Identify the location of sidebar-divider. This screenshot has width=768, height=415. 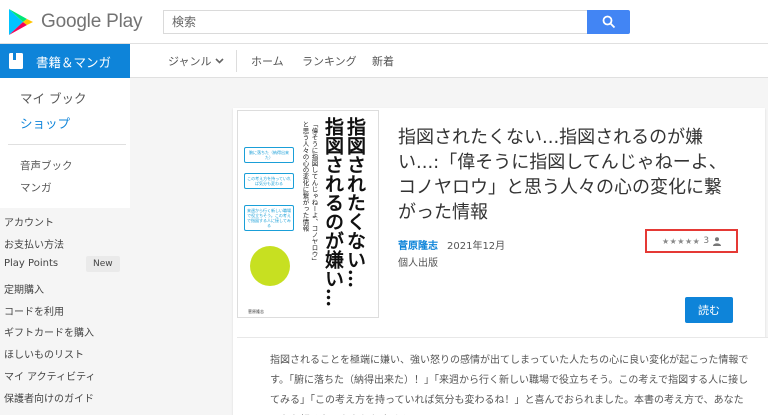
(67, 144).